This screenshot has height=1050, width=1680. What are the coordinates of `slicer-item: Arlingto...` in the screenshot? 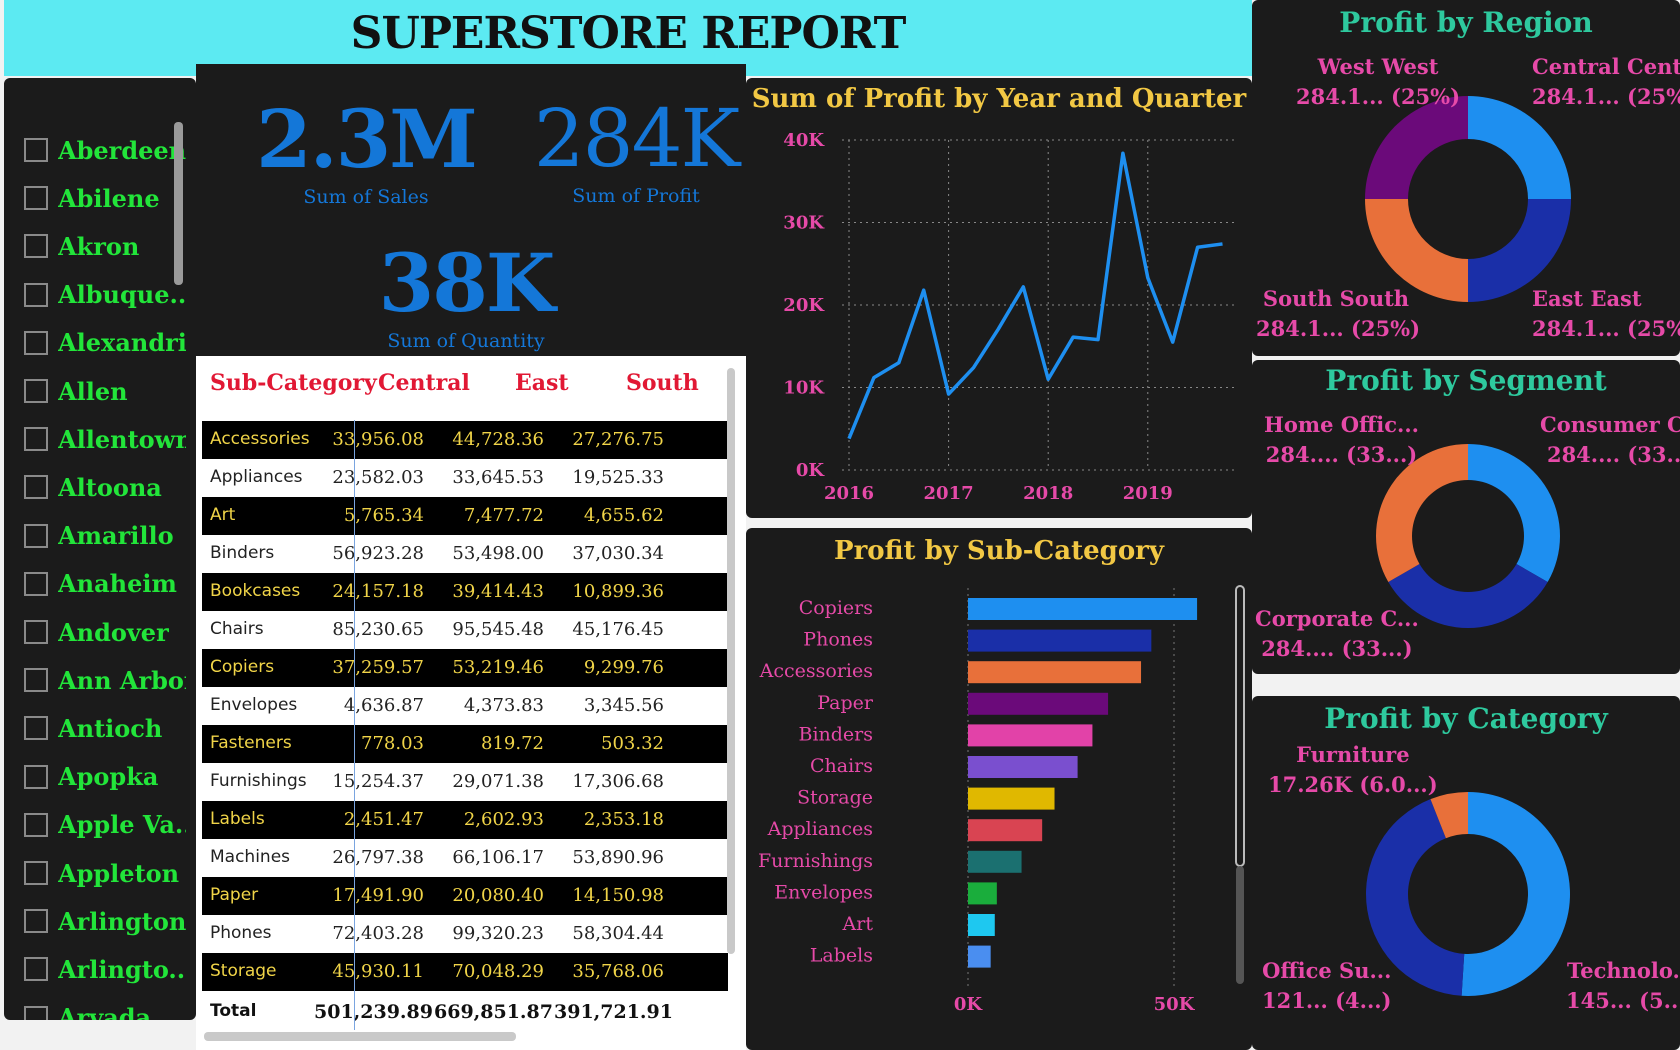 It's located at (105, 969).